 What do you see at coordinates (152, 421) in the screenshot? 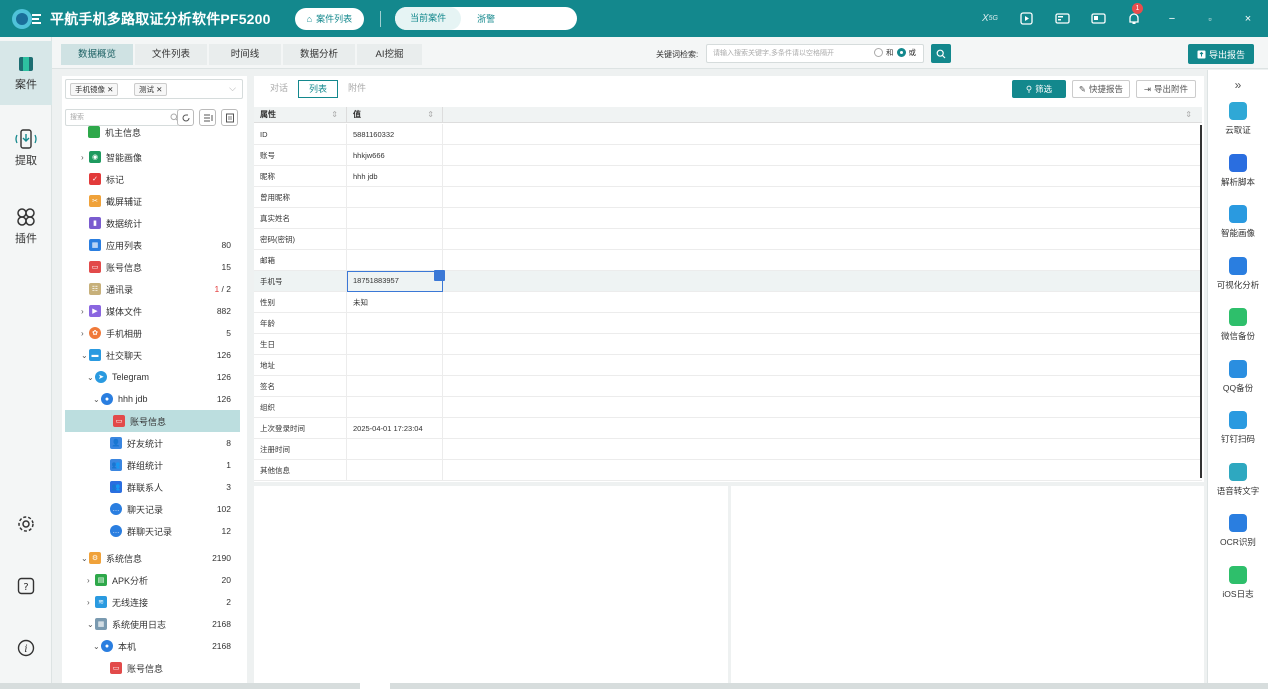
I see `tree-node-telegram-account-info: ▭ 账号信息` at bounding box center [152, 421].